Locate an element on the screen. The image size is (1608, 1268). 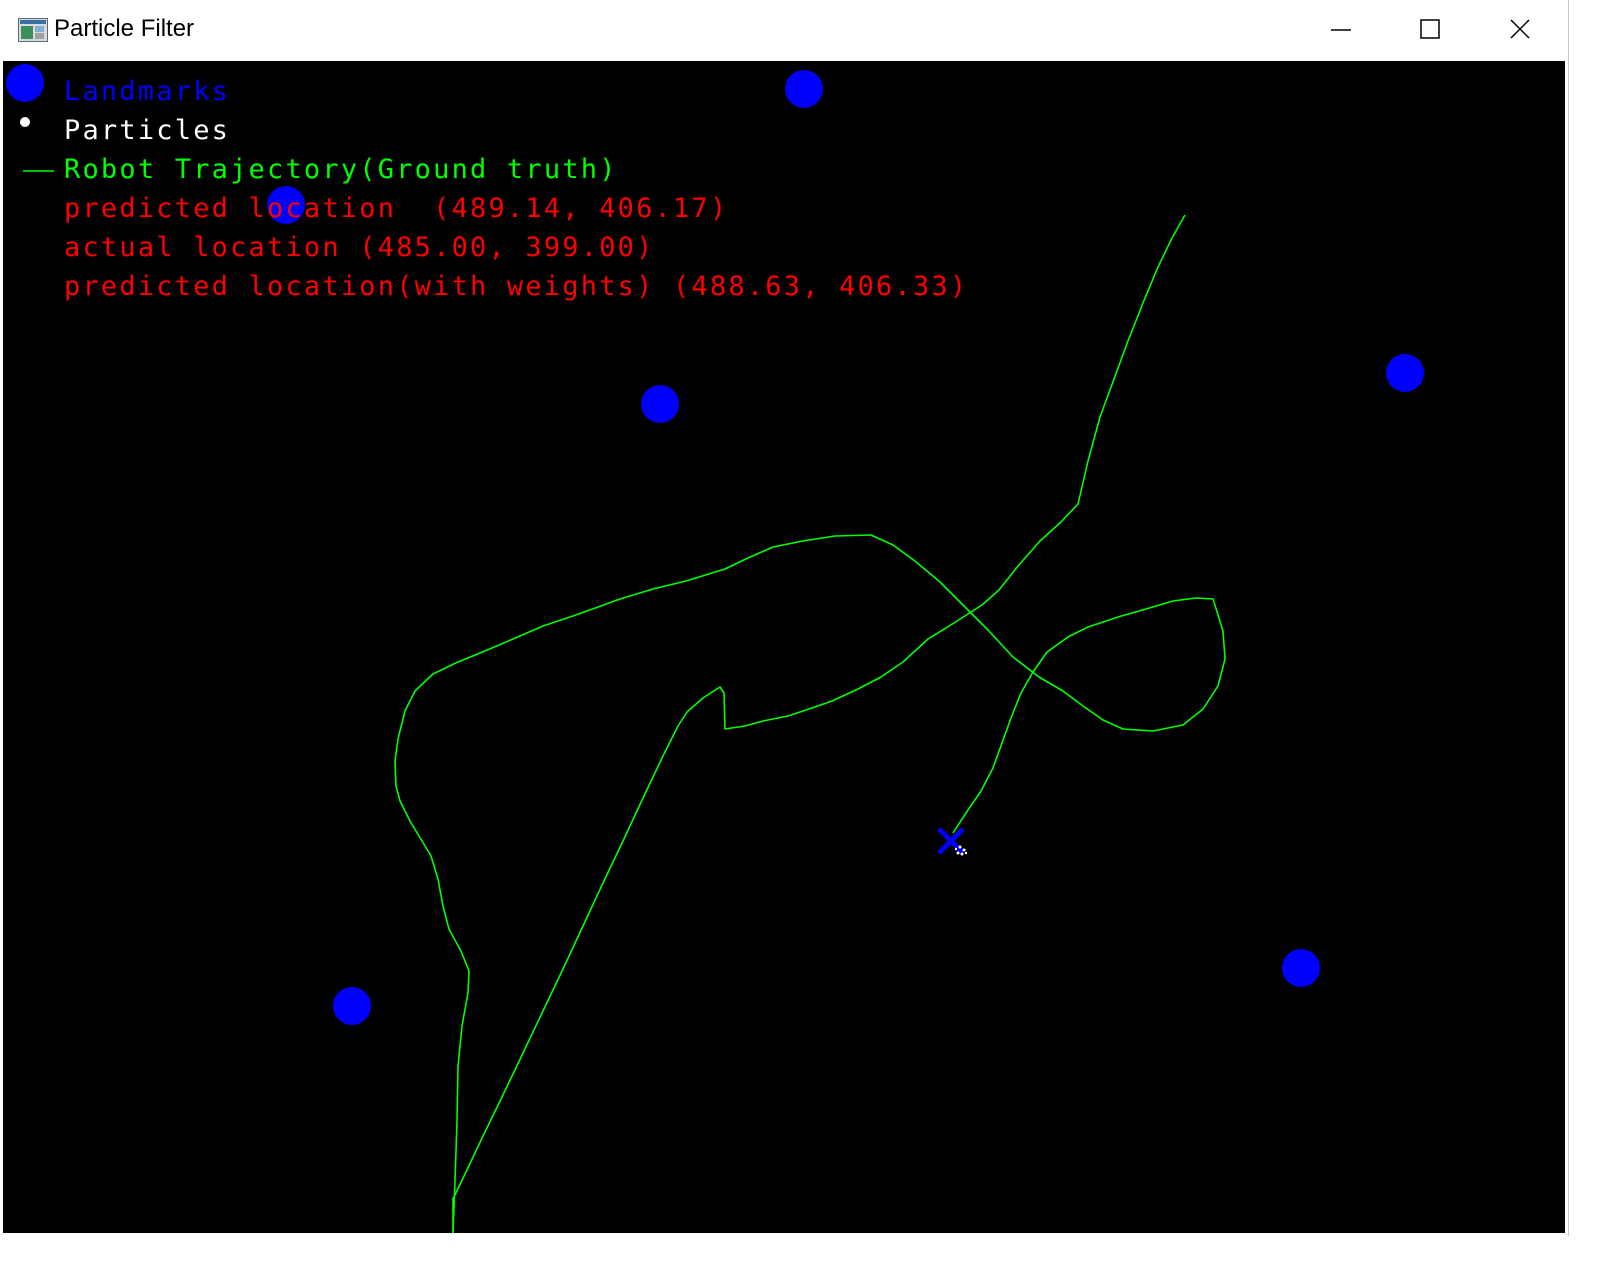
close-icon is located at coordinates (1520, 29).